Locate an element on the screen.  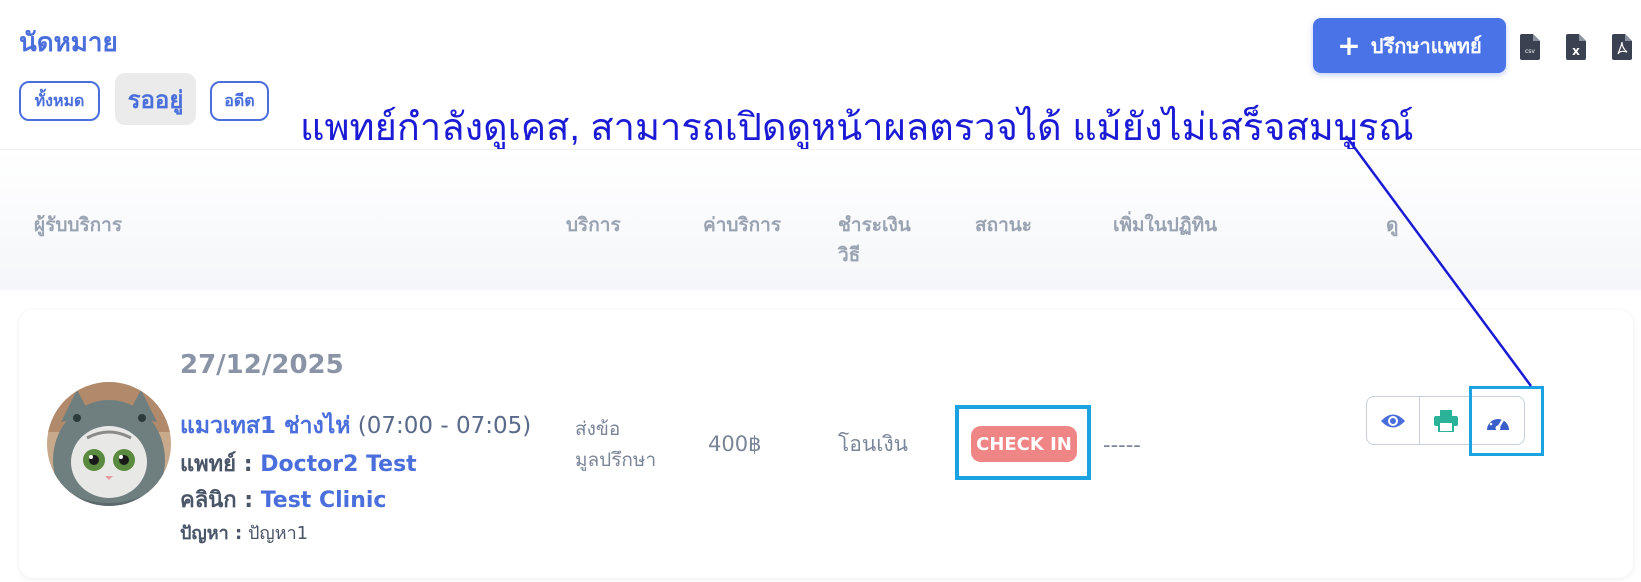
service-line-1: ส่งข้อ is located at coordinates (598, 429).